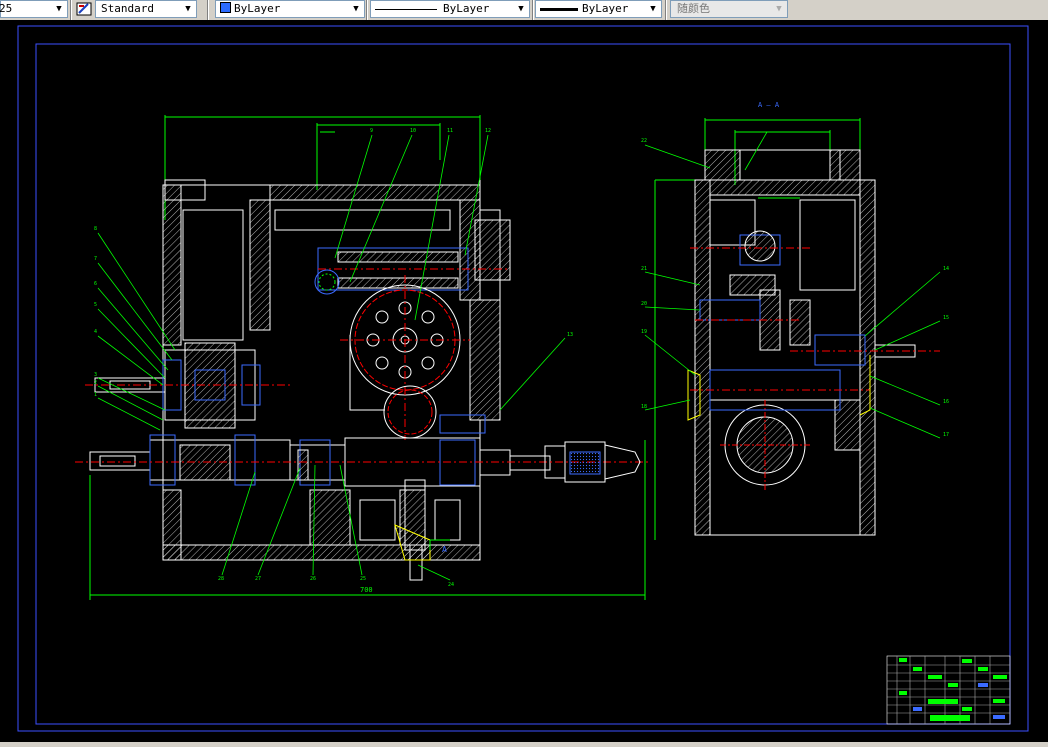  I want to click on svg-text: 13, so click(570, 335).